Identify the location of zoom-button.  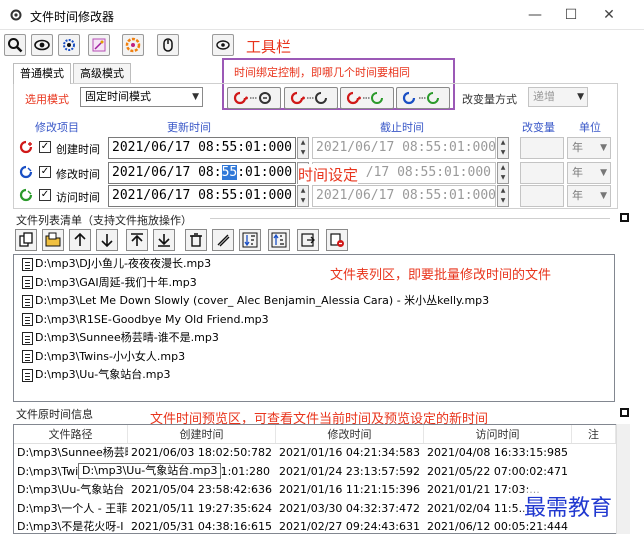
(15, 45).